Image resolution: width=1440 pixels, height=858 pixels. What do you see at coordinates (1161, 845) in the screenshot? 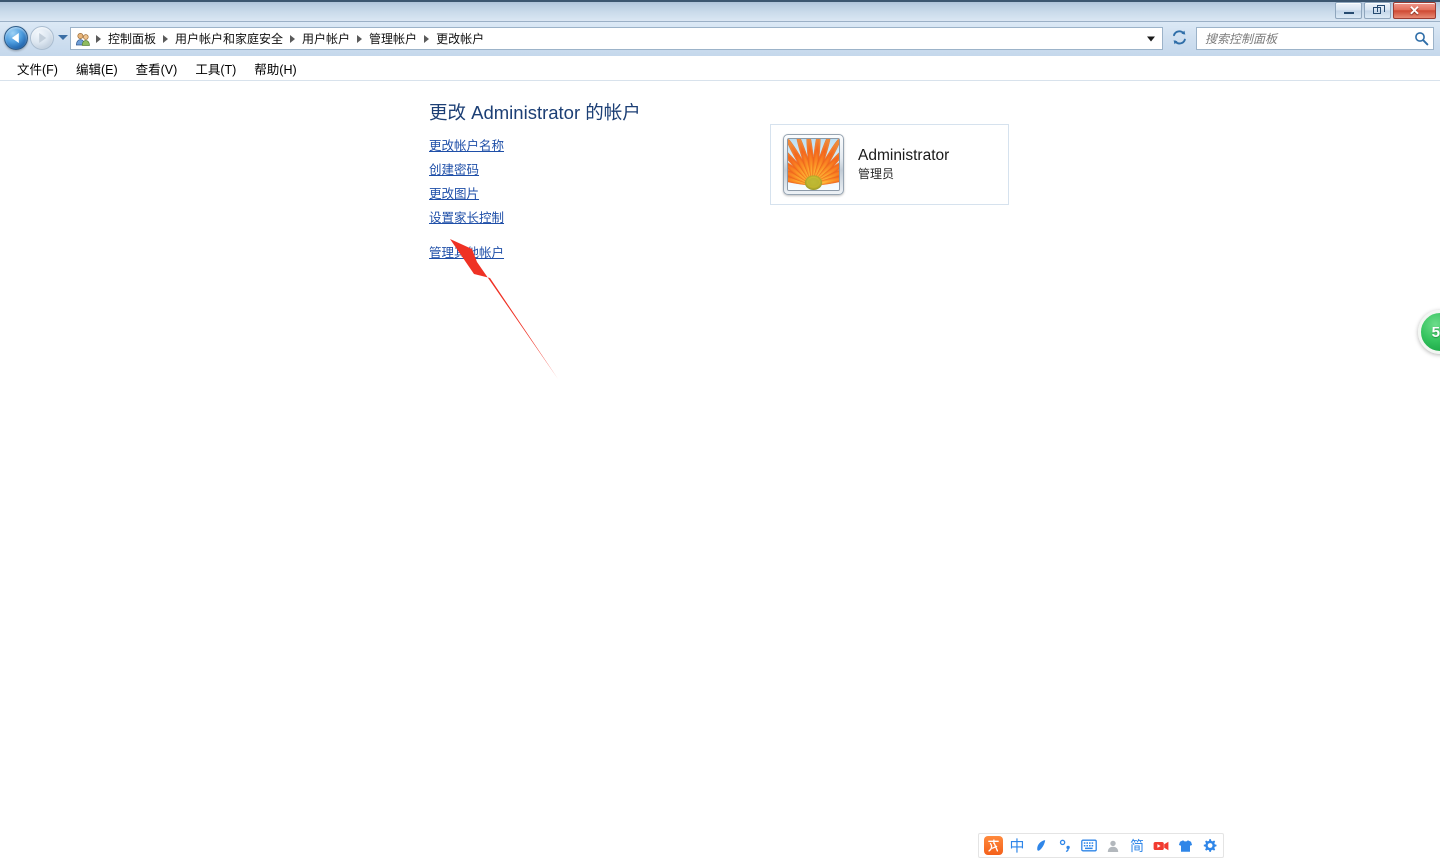
I see `video-icon` at bounding box center [1161, 845].